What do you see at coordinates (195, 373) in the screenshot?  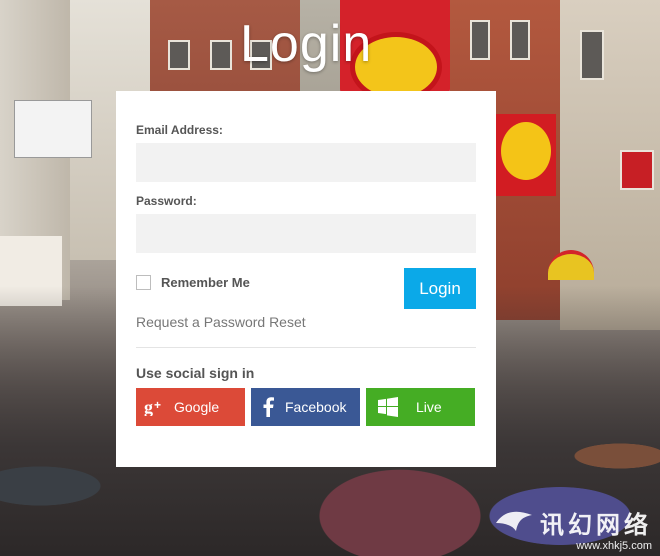 I see `social-title: Use social sign in` at bounding box center [195, 373].